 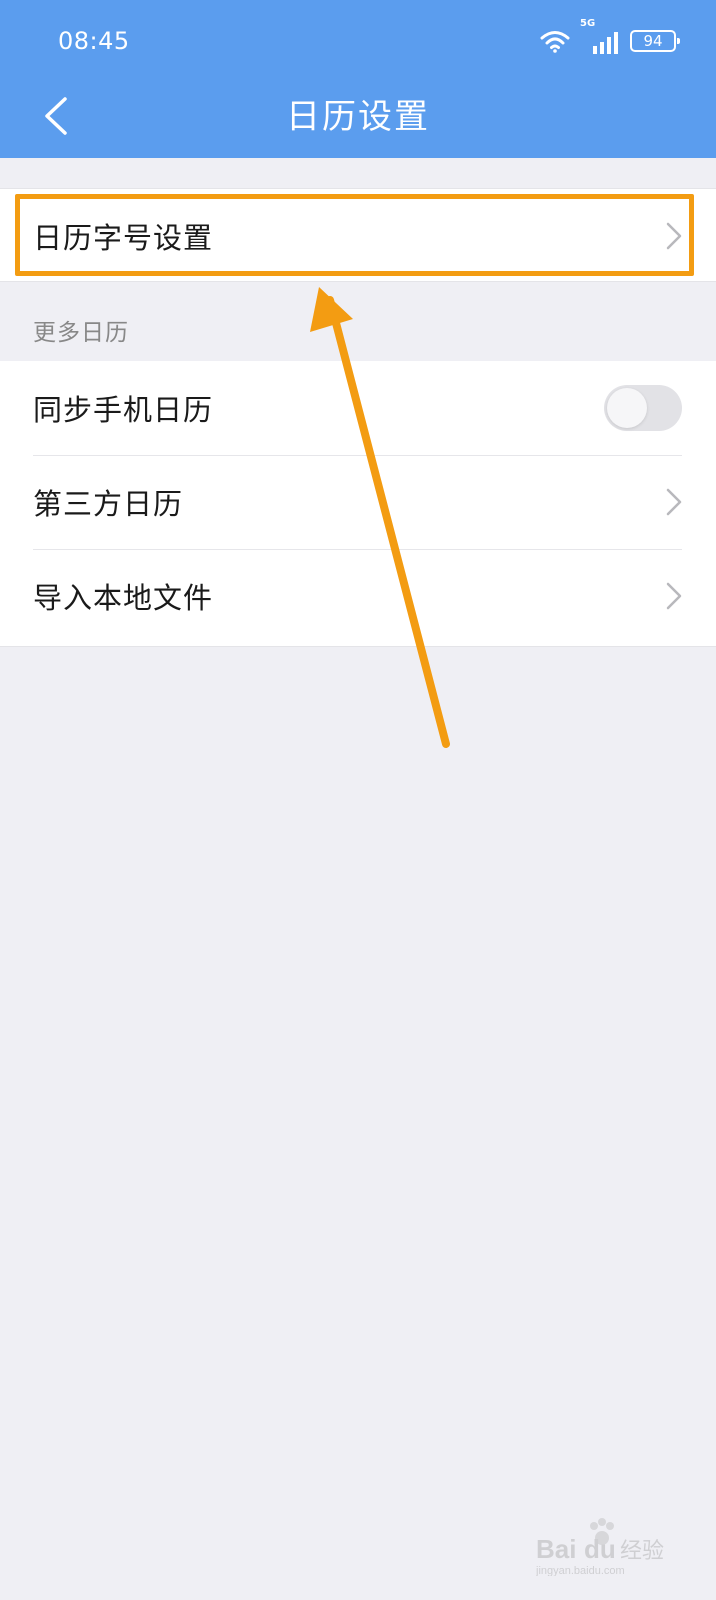 I want to click on watermark-logo: Bai du 经验 jingyan.baidu.com, so click(x=600, y=1547).